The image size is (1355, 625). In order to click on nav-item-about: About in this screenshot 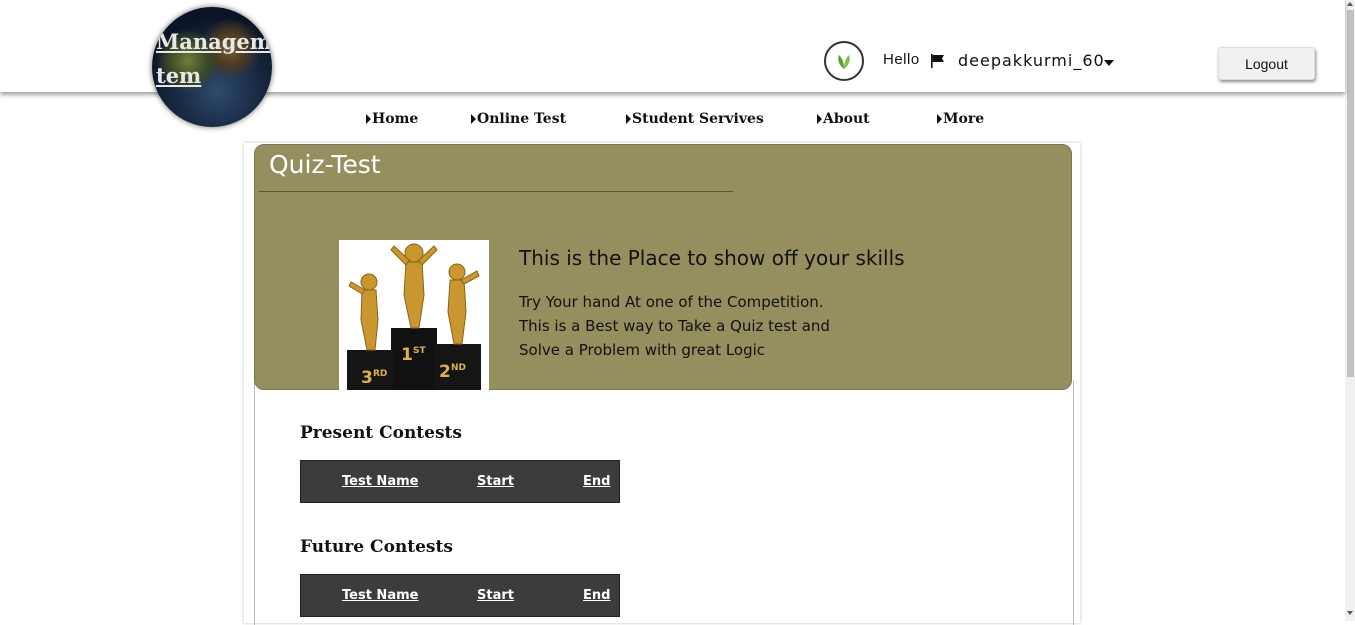, I will do `click(843, 119)`.